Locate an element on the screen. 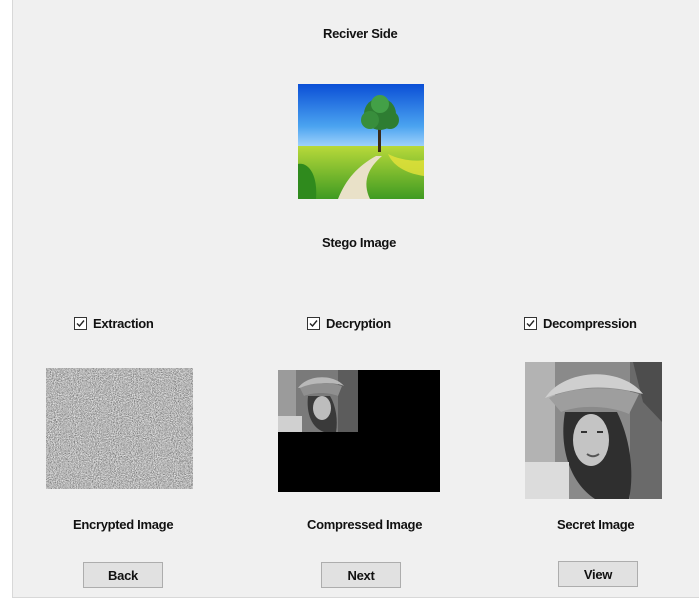 The width and height of the screenshot is (699, 601). view-button: View is located at coordinates (598, 574).